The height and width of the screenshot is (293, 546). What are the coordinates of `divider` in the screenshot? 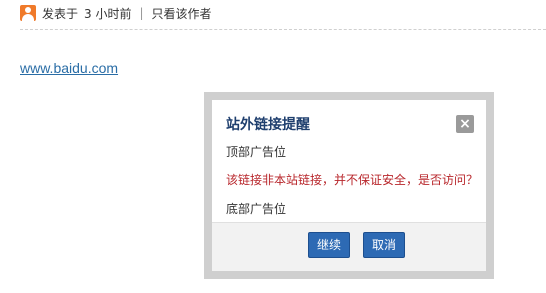 It's located at (283, 29).